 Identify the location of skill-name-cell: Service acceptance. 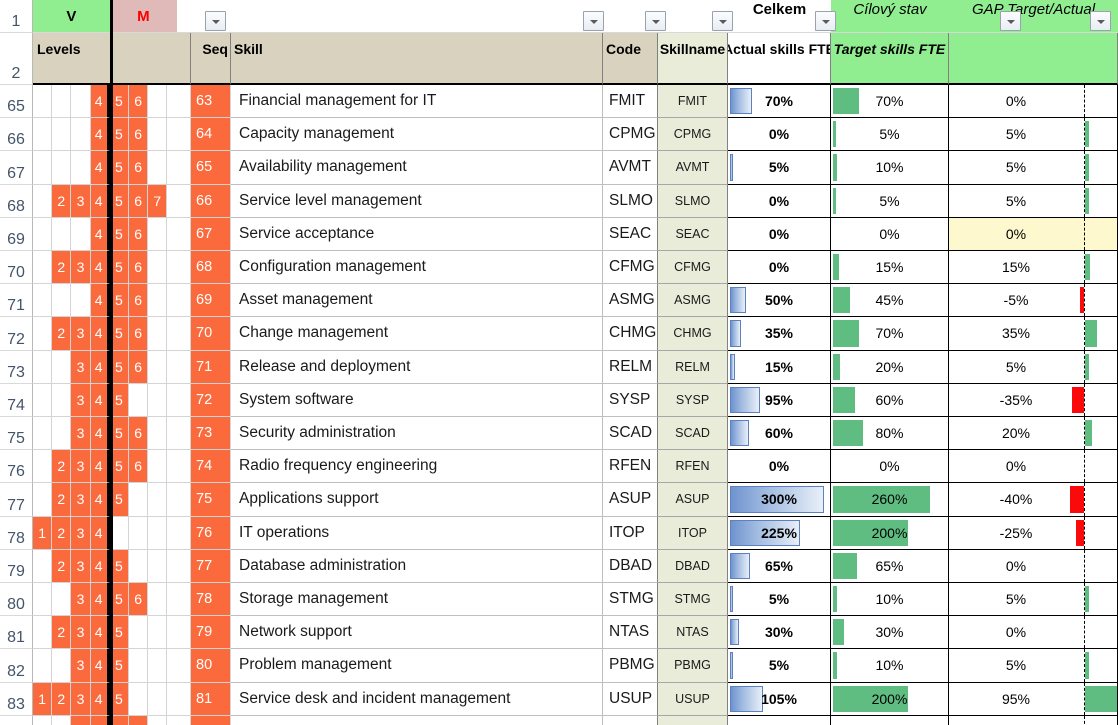
(417, 234).